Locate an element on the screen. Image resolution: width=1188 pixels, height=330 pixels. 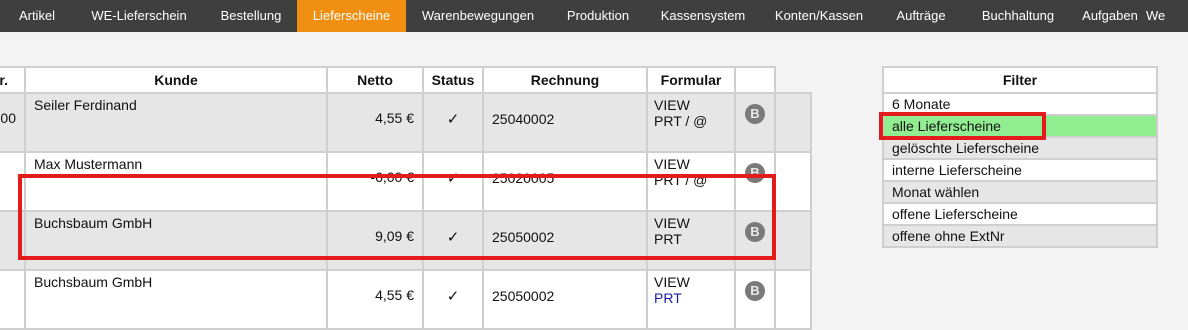
filter-item-interne: interne Lieferscheine is located at coordinates (1020, 170).